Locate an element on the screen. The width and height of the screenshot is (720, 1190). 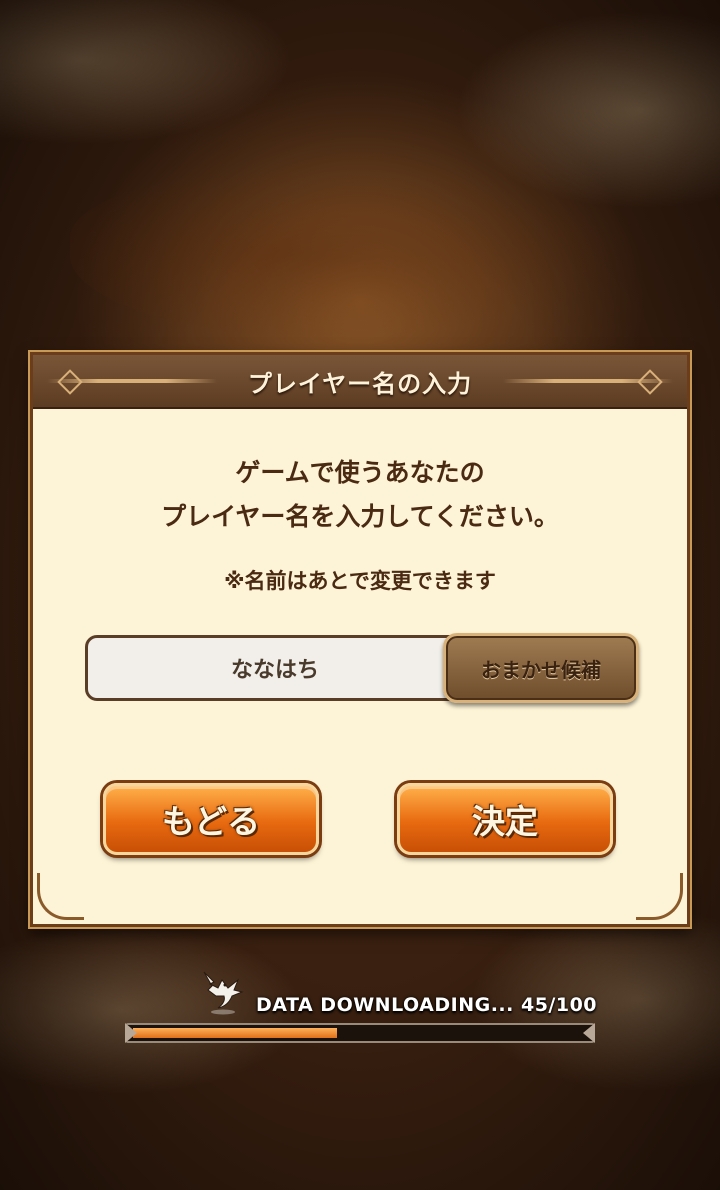
message-line-1: ゲームで使うあなたの is located at coordinates (360, 472).